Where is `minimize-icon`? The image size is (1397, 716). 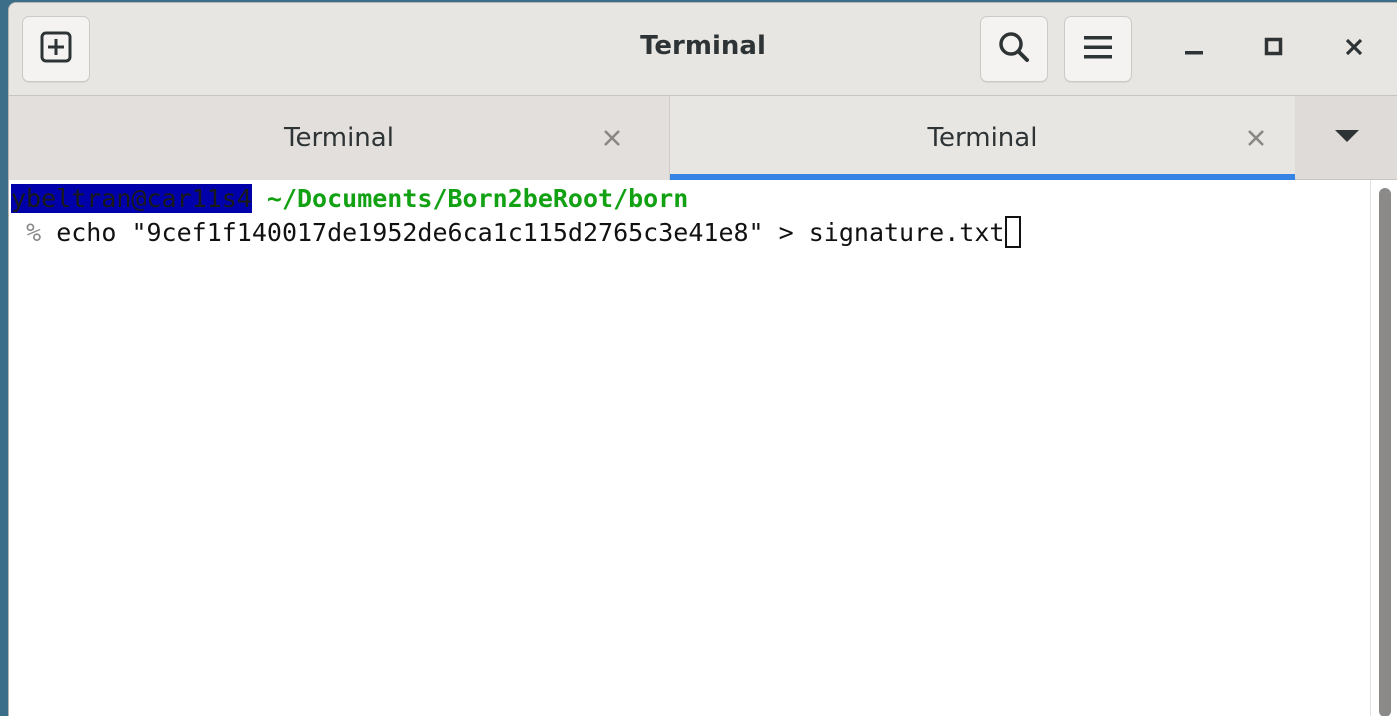
minimize-icon is located at coordinates (1194, 49).